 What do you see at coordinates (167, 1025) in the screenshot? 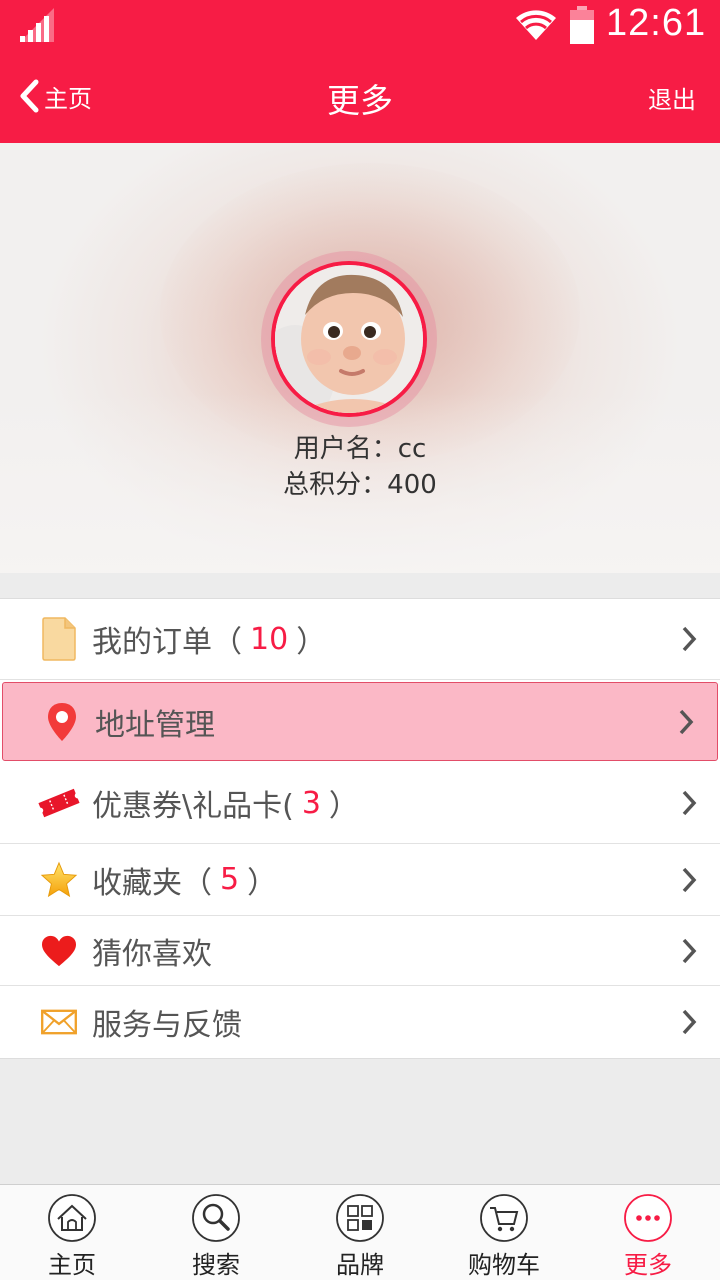
I see `feedback-label: 服务与反馈` at bounding box center [167, 1025].